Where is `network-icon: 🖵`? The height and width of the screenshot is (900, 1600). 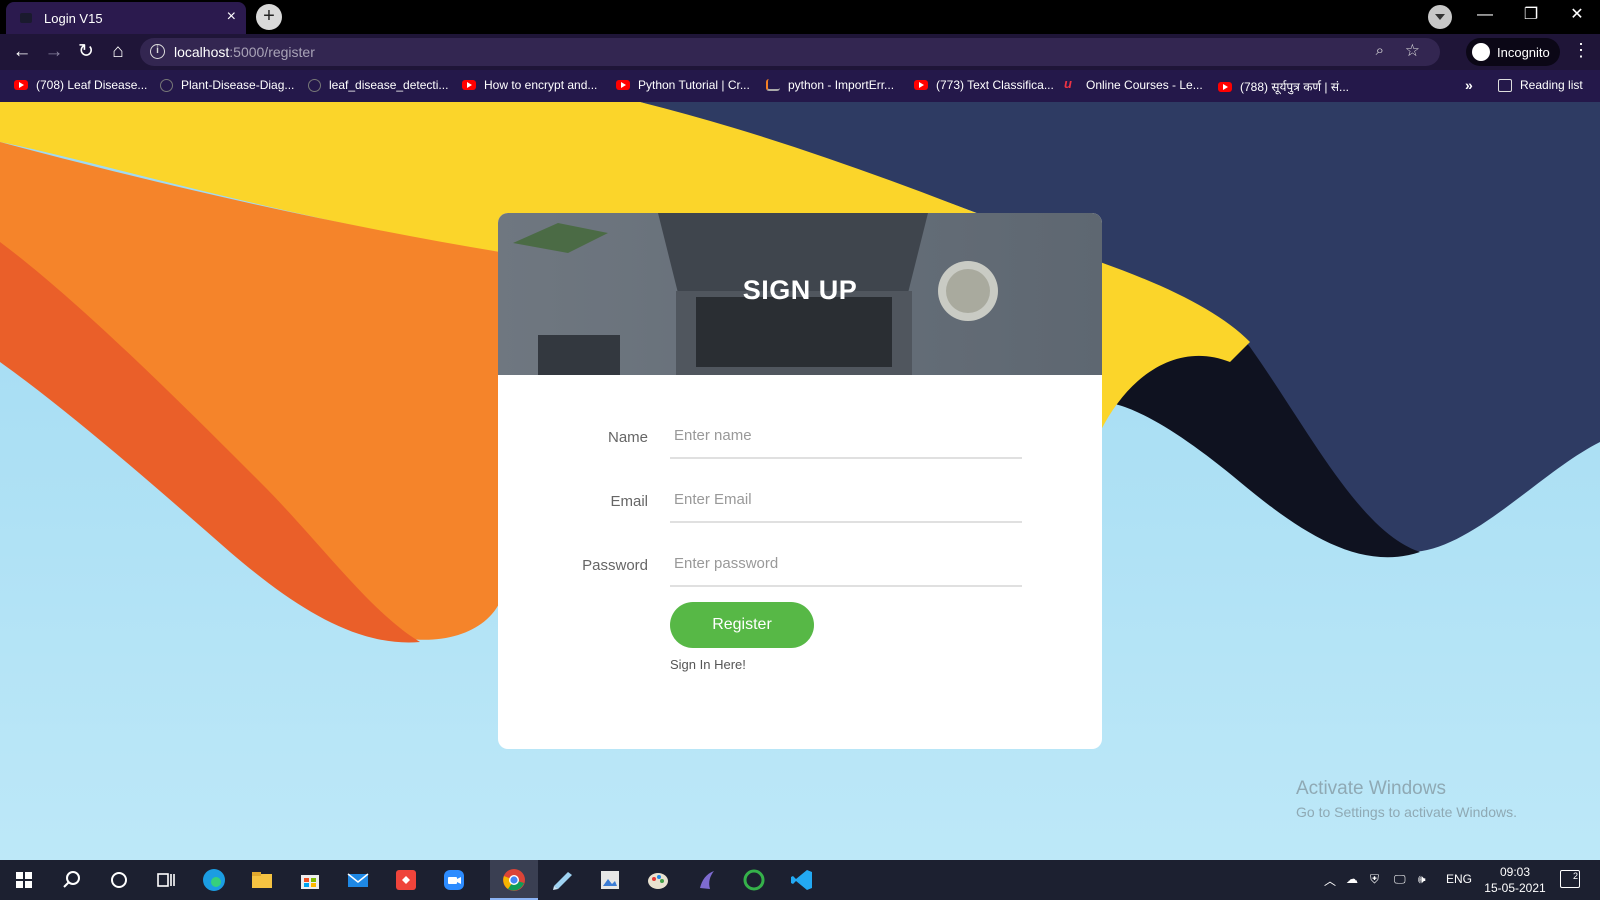
network-icon: 🖵 is located at coordinates (1400, 879).